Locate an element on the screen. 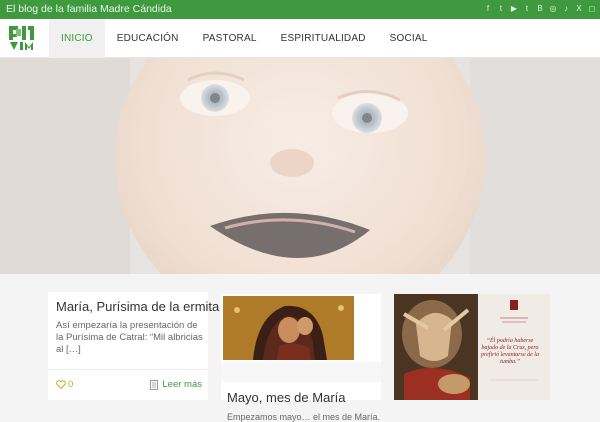 Image resolution: width=600 pixels, height=422 pixels. blogger-icon: B is located at coordinates (540, 9).